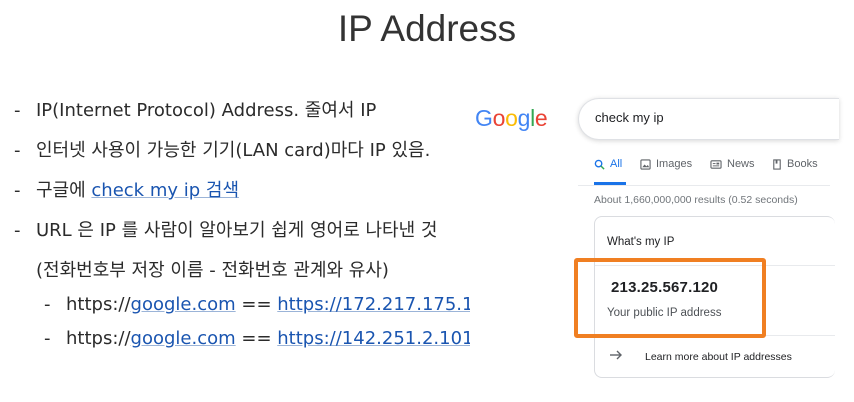 The image size is (854, 402). I want to click on search-icon, so click(599, 164).